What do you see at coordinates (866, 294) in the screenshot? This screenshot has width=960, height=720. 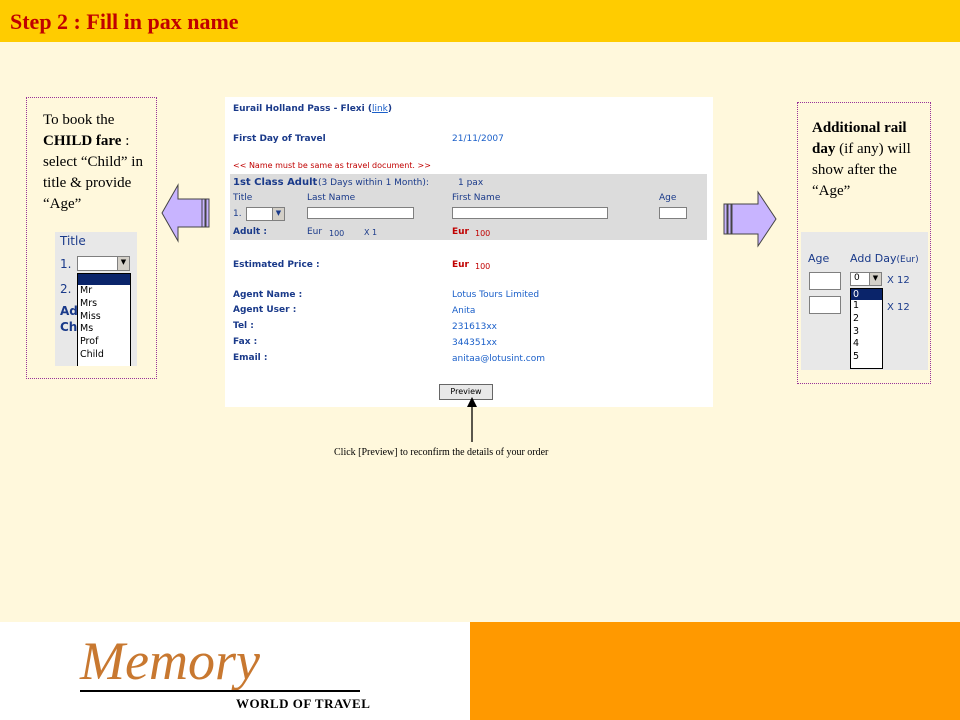 I see `day-option: 0` at bounding box center [866, 294].